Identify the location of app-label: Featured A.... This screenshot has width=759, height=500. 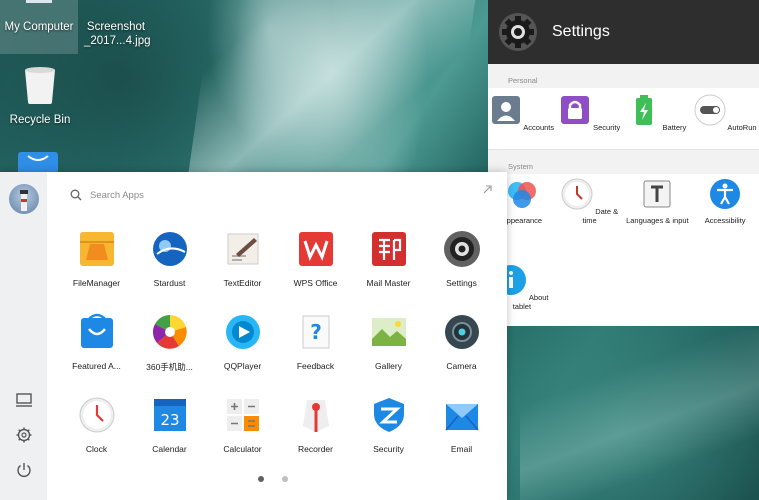
(96, 366).